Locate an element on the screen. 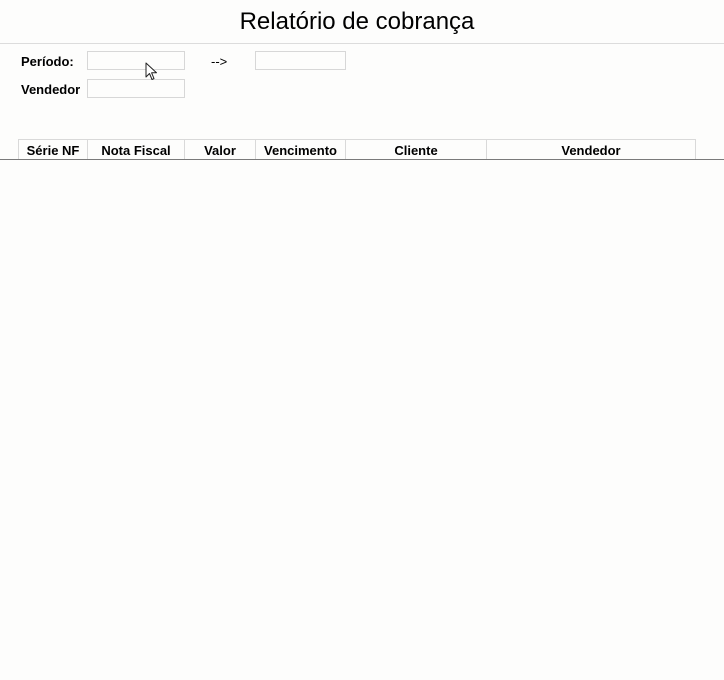  column-header-valor: Valor is located at coordinates (219, 149).